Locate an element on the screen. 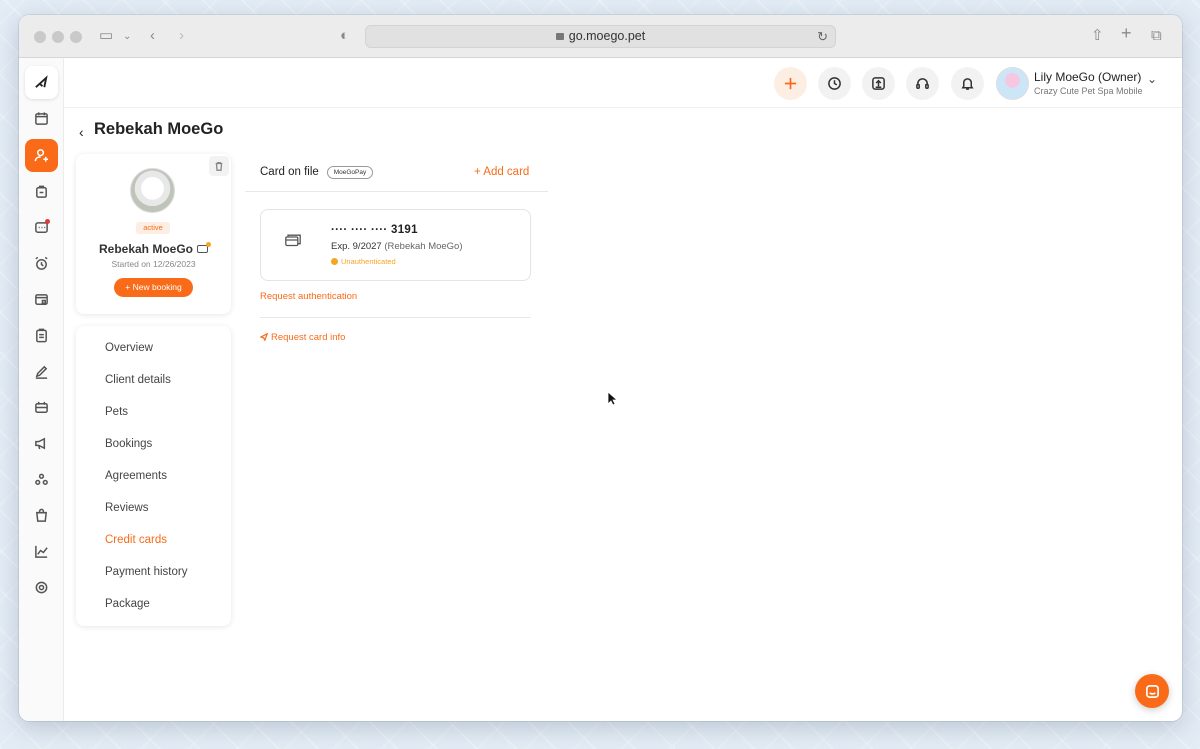  pen-icon is located at coordinates (41, 372).